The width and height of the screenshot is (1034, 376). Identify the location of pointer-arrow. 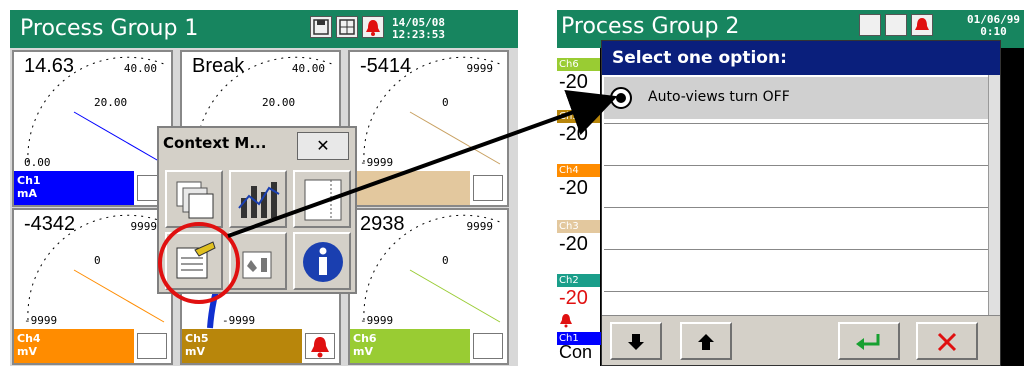
(422, 163).